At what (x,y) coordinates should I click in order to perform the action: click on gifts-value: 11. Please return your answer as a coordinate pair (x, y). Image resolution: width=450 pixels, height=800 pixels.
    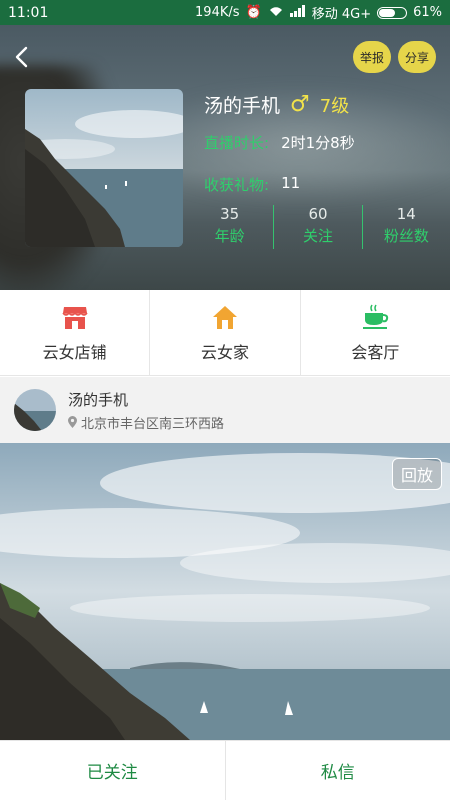
    Looking at the image, I should click on (291, 183).